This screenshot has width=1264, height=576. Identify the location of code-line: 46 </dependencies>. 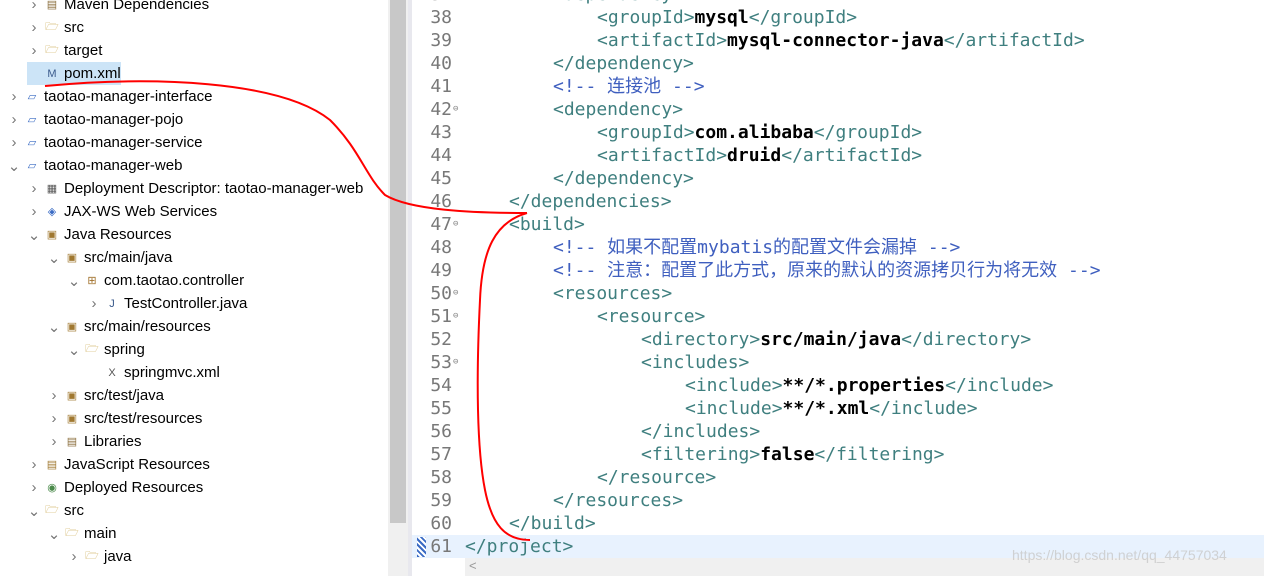
(838, 201).